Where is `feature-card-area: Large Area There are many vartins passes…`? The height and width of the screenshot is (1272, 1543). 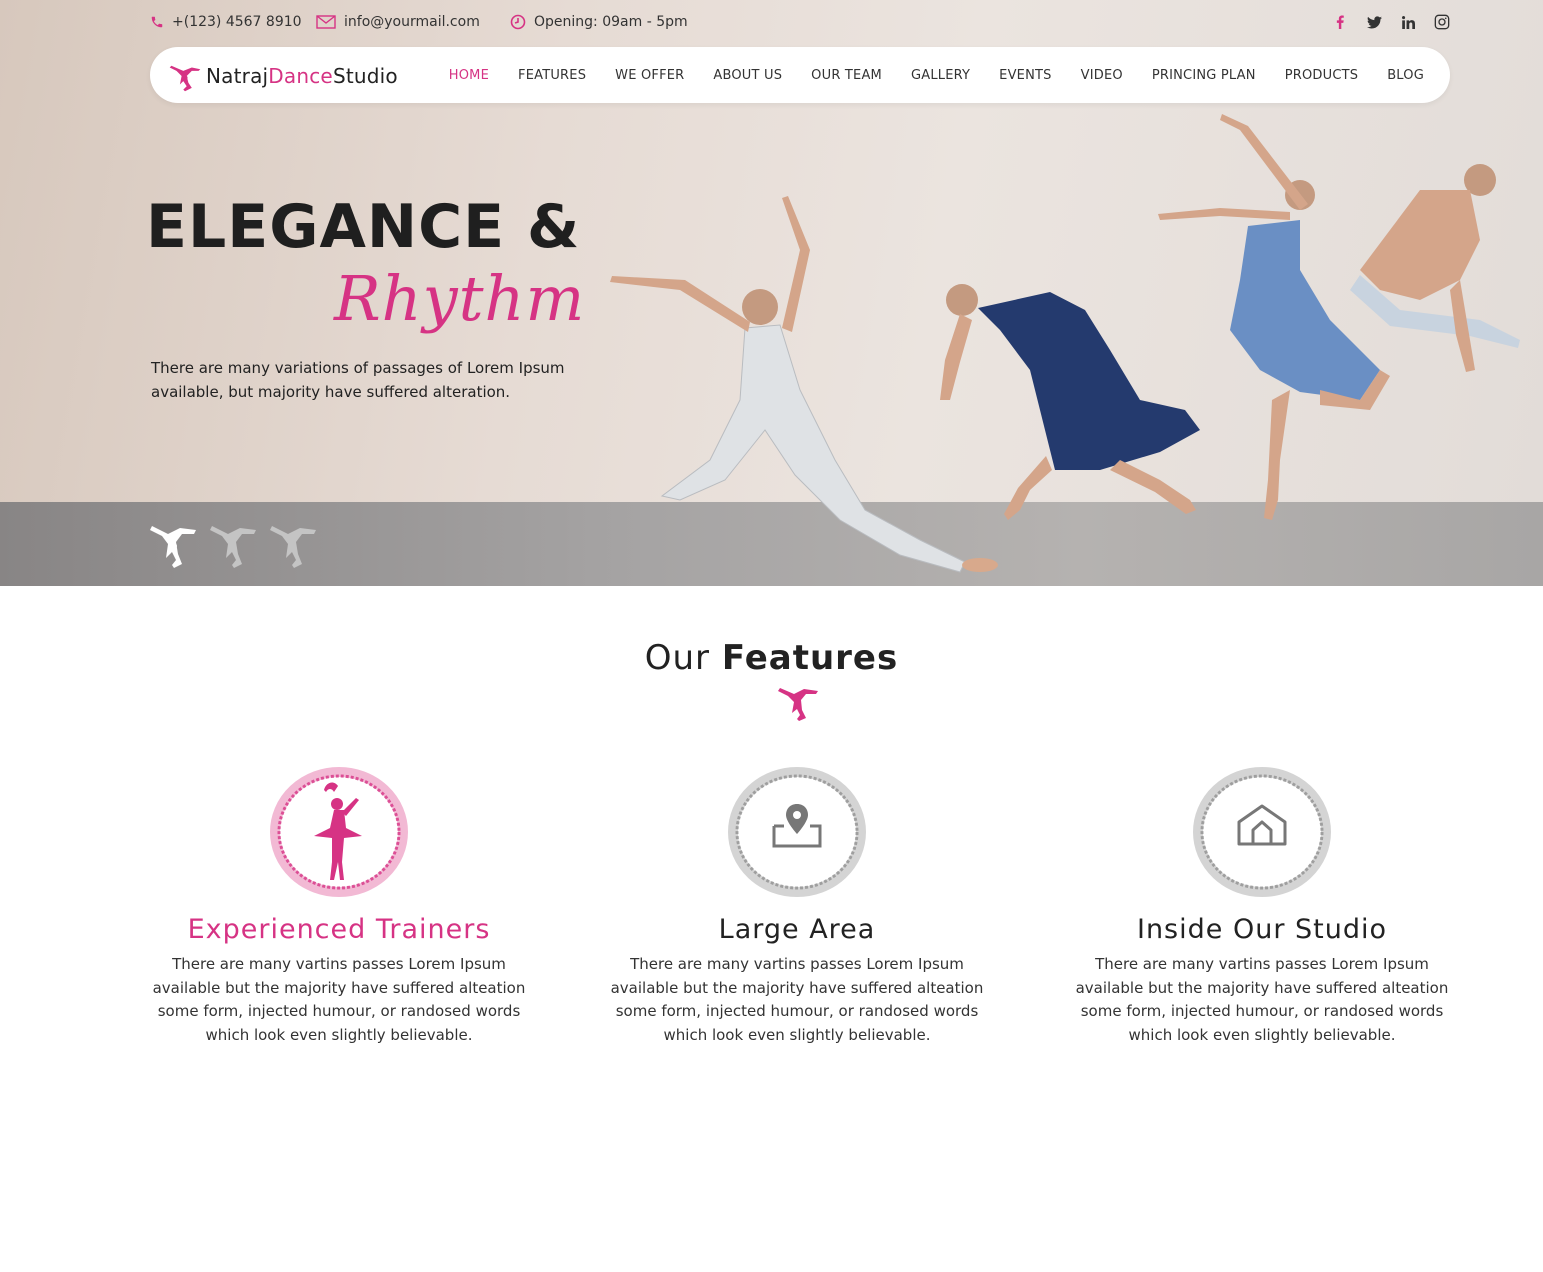 feature-card-area: Large Area There are many vartins passes… is located at coordinates (797, 904).